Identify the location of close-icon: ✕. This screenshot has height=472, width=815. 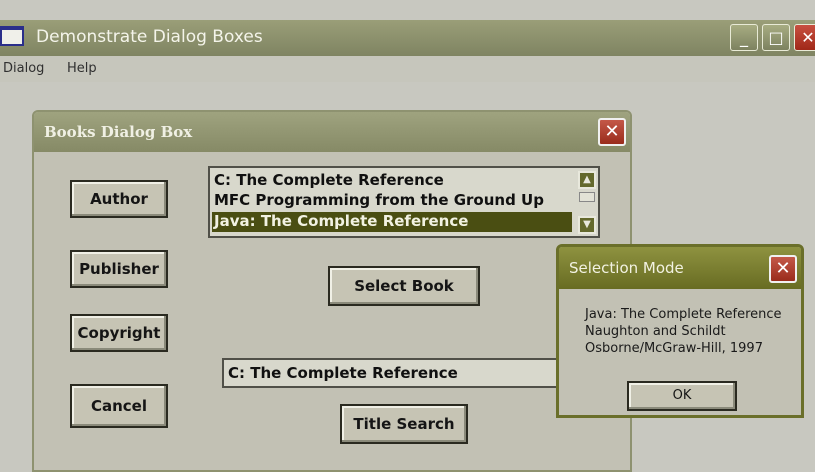
(804, 37).